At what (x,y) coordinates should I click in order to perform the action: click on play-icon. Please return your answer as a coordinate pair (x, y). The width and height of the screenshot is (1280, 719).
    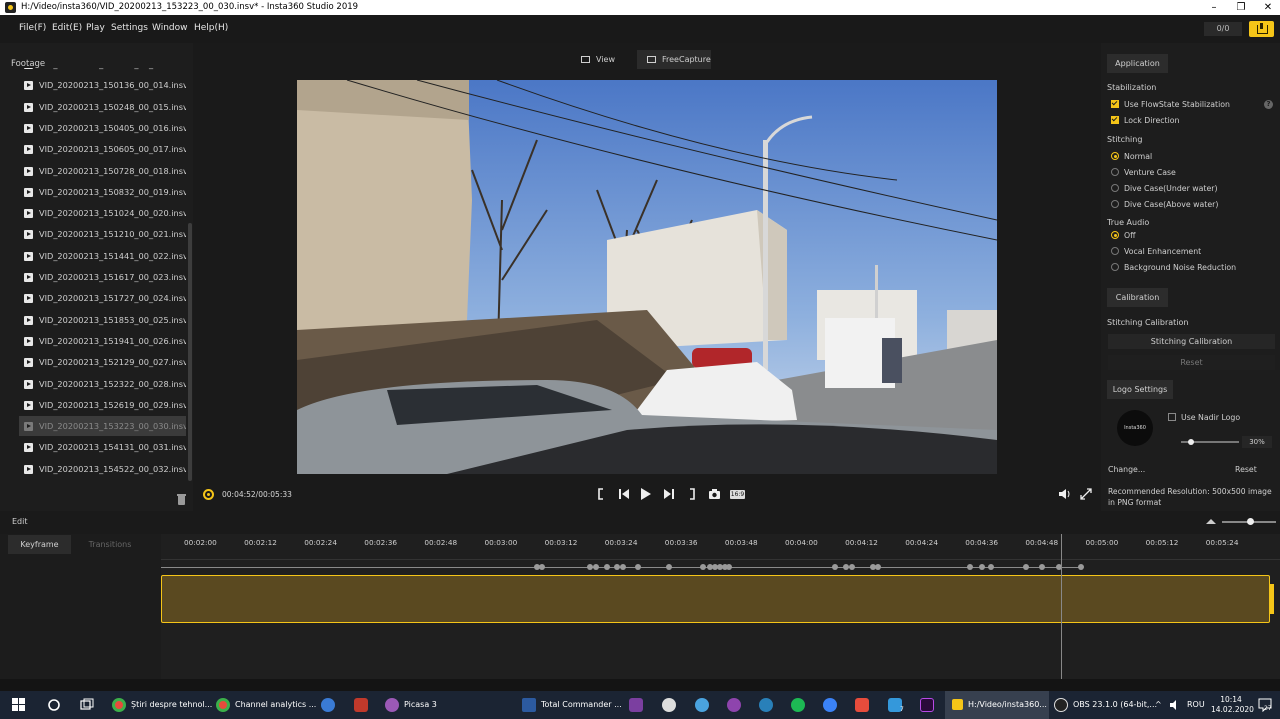
    Looking at the image, I should click on (646, 494).